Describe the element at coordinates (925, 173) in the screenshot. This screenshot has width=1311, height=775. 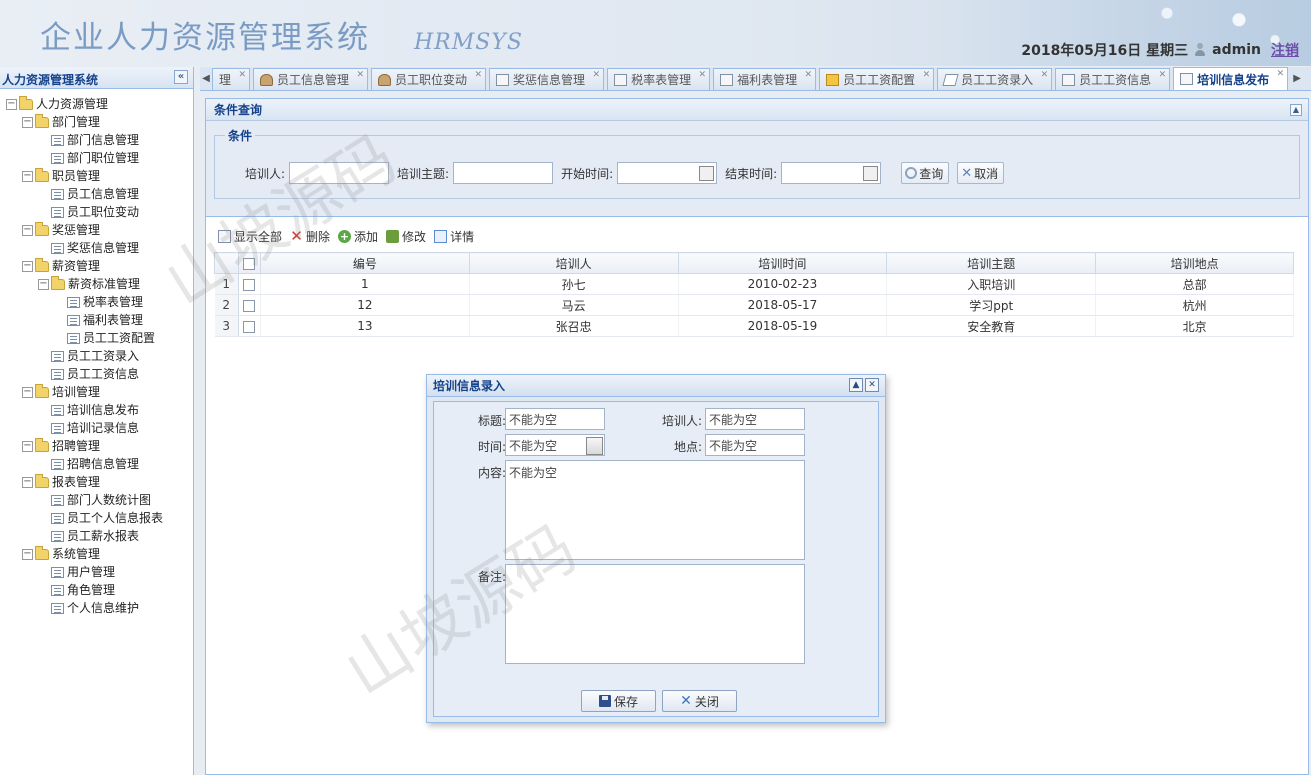
I see `search-button: 查询` at that location.